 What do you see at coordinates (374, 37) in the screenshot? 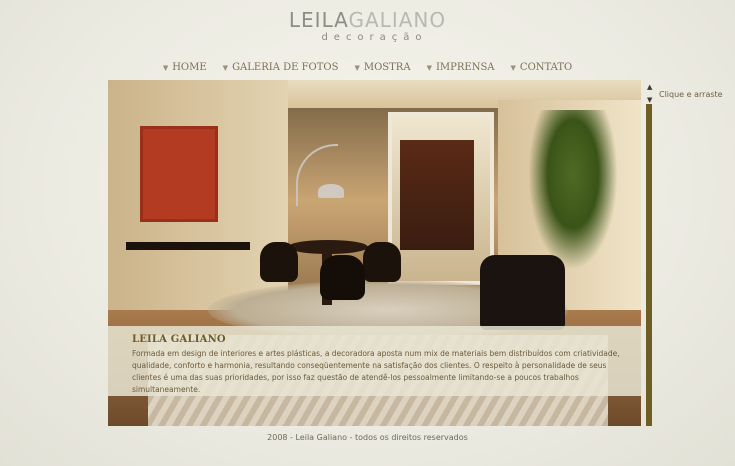
I see `logo-tagline: decoração` at bounding box center [374, 37].